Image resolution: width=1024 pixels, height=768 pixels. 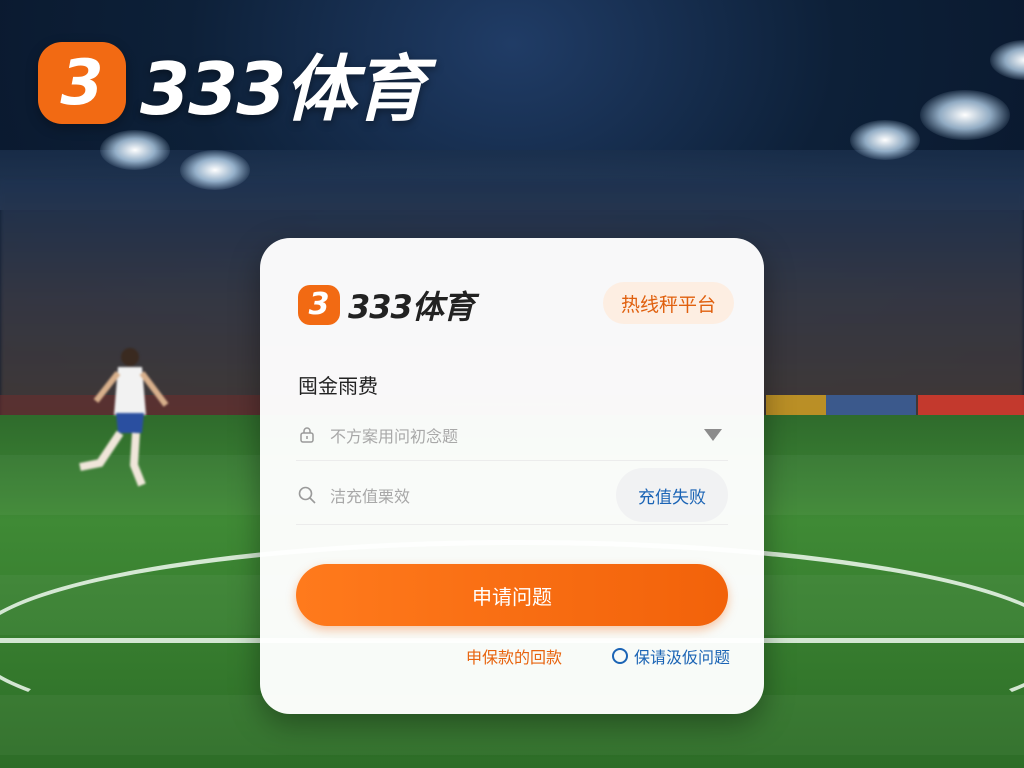 What do you see at coordinates (672, 495) in the screenshot?
I see `recharge-failed-button: 充值失败` at bounding box center [672, 495].